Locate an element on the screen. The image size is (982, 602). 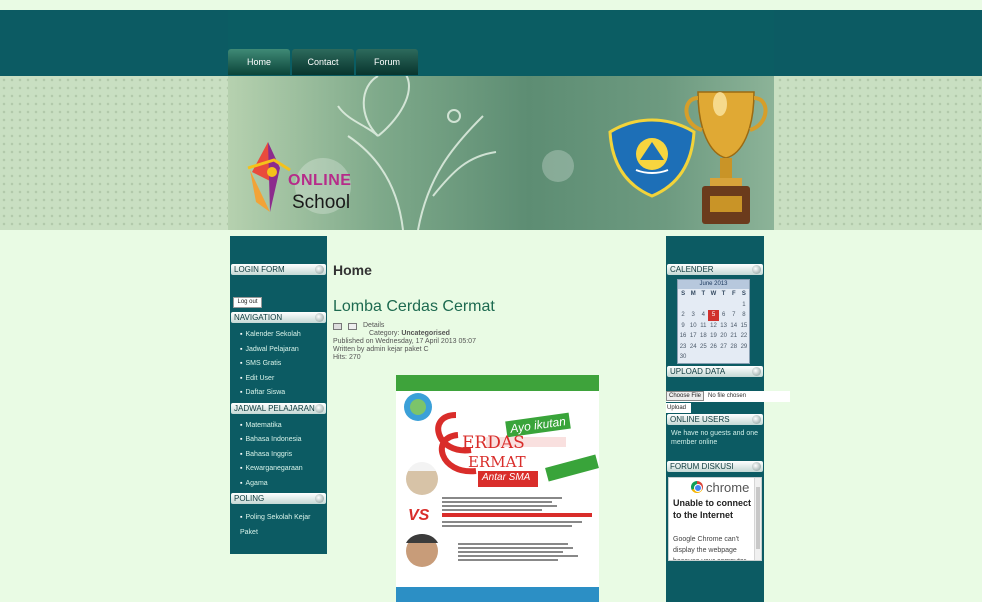
calendar-day: 26 is located at coordinates (713, 347).